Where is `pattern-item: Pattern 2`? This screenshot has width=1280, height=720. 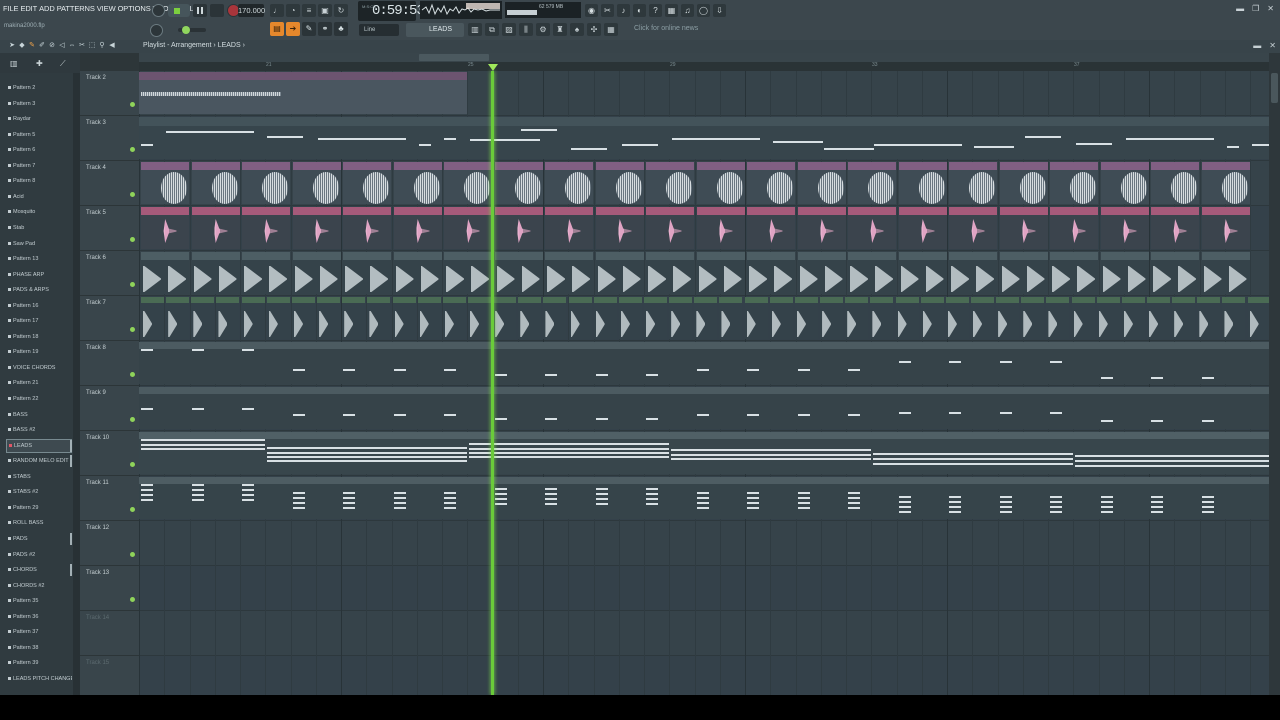 pattern-item: Pattern 2 is located at coordinates (39, 88).